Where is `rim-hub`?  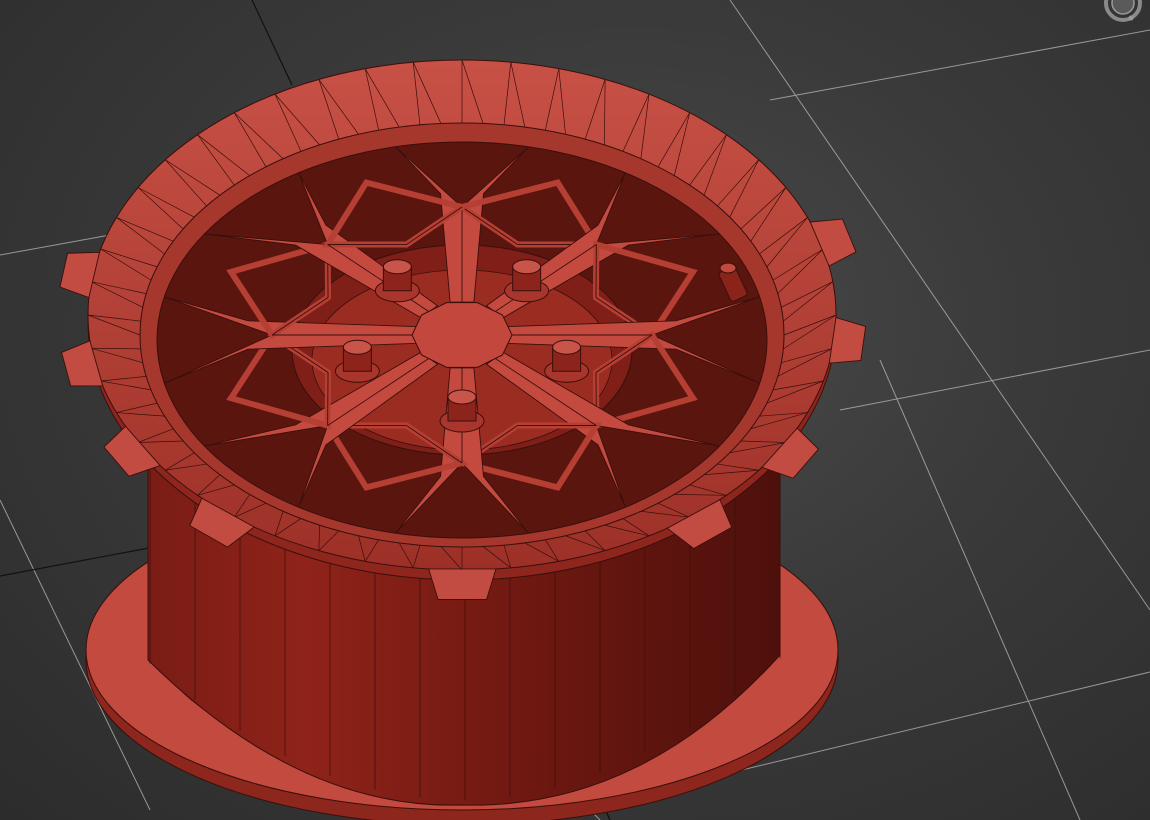
rim-hub is located at coordinates (462, 335).